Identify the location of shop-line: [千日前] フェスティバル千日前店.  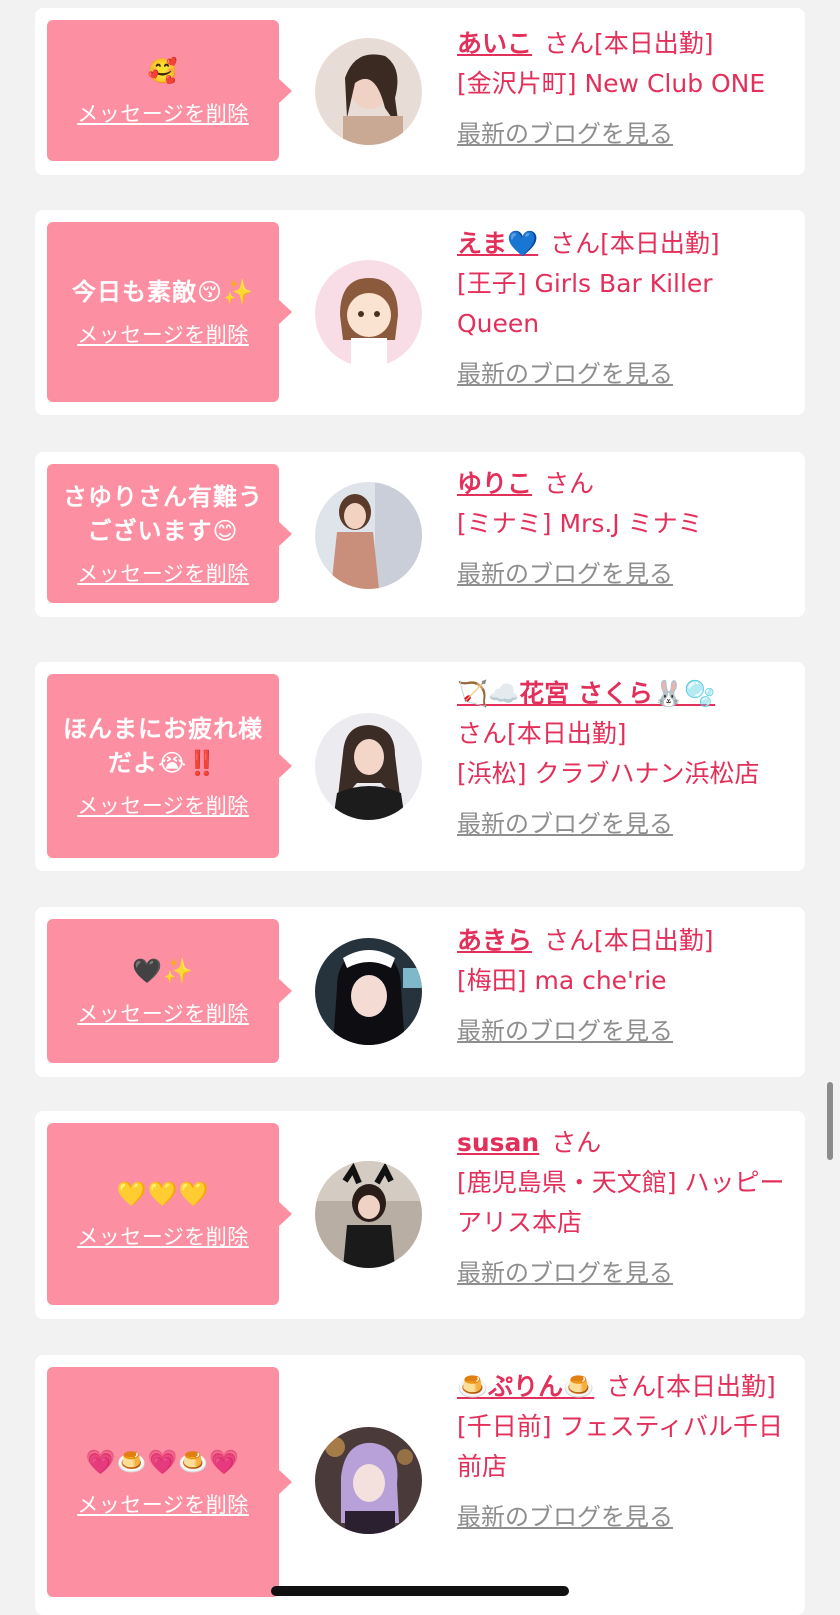
(624, 1447).